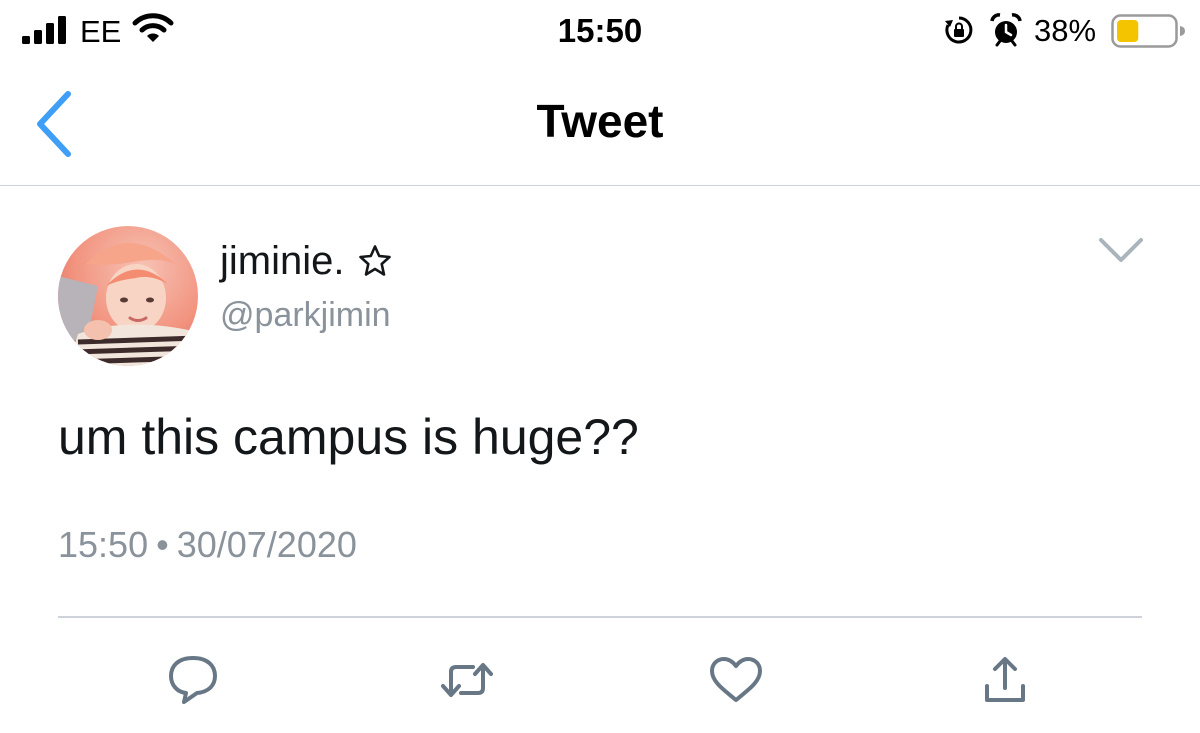  I want to click on battery-percent: 38%, so click(1065, 30).